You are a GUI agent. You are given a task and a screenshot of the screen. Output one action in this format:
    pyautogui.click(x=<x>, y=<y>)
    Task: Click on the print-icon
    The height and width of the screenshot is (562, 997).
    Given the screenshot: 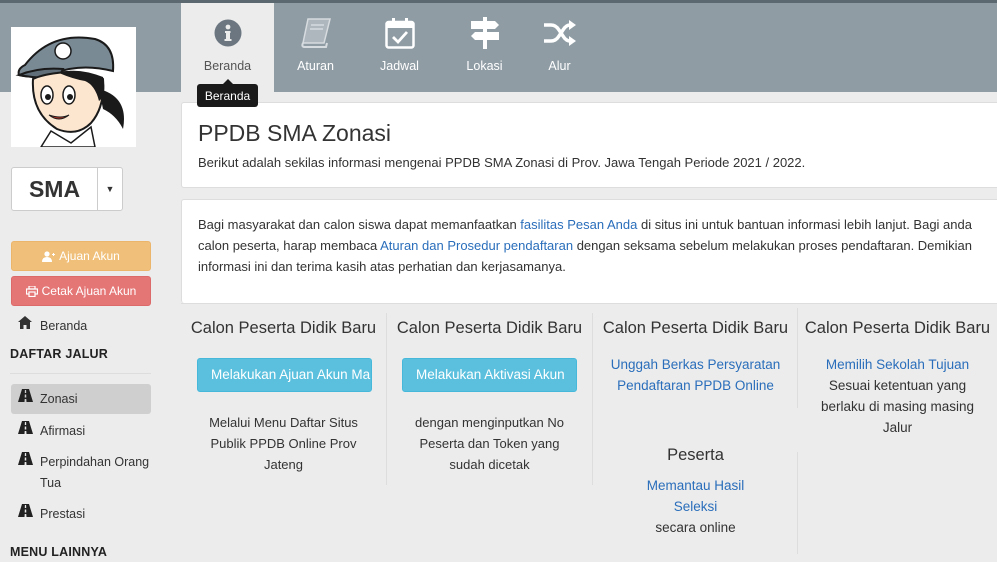 What is the action you would take?
    pyautogui.click(x=31, y=291)
    